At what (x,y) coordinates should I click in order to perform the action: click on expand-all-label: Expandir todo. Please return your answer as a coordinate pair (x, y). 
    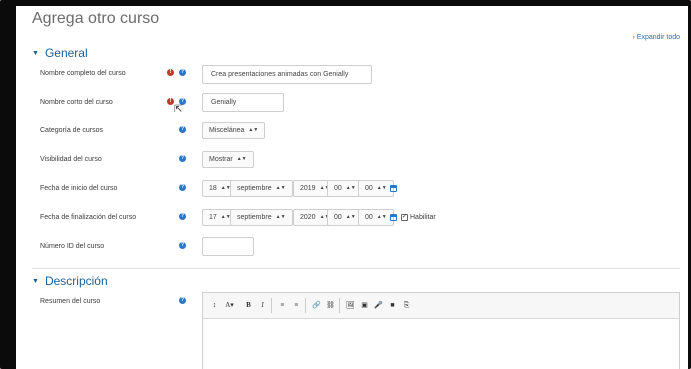
    Looking at the image, I should click on (658, 37).